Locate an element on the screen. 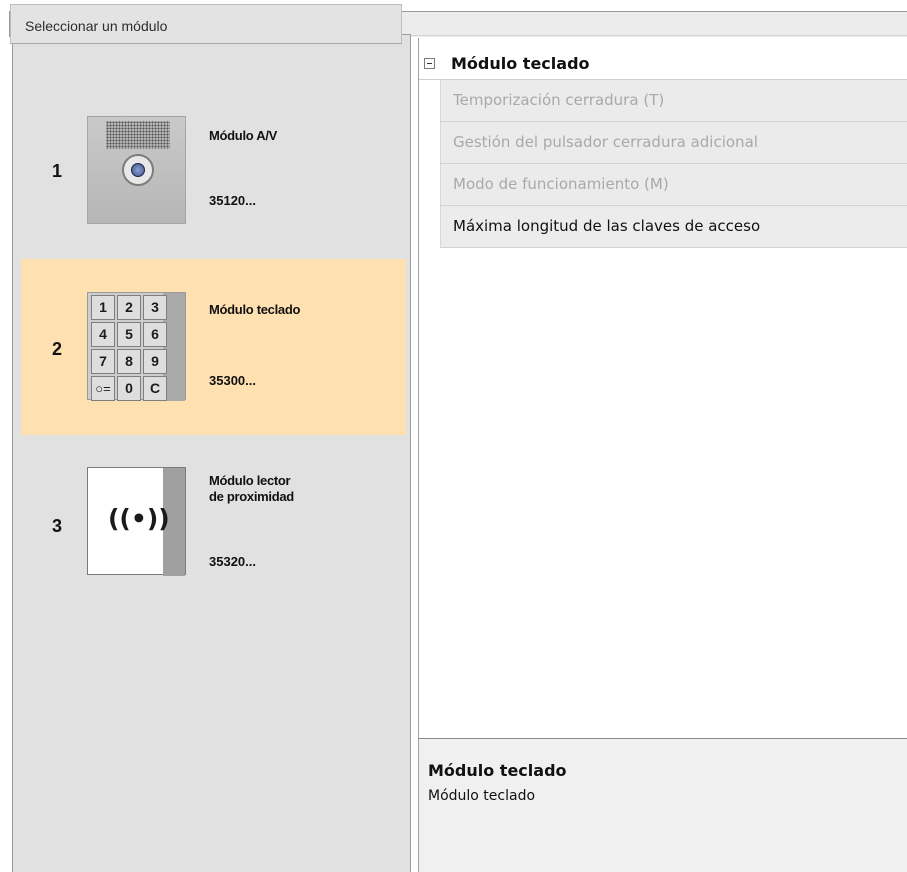 This screenshot has width=907, height=872. keypad-key: 8 is located at coordinates (129, 361).